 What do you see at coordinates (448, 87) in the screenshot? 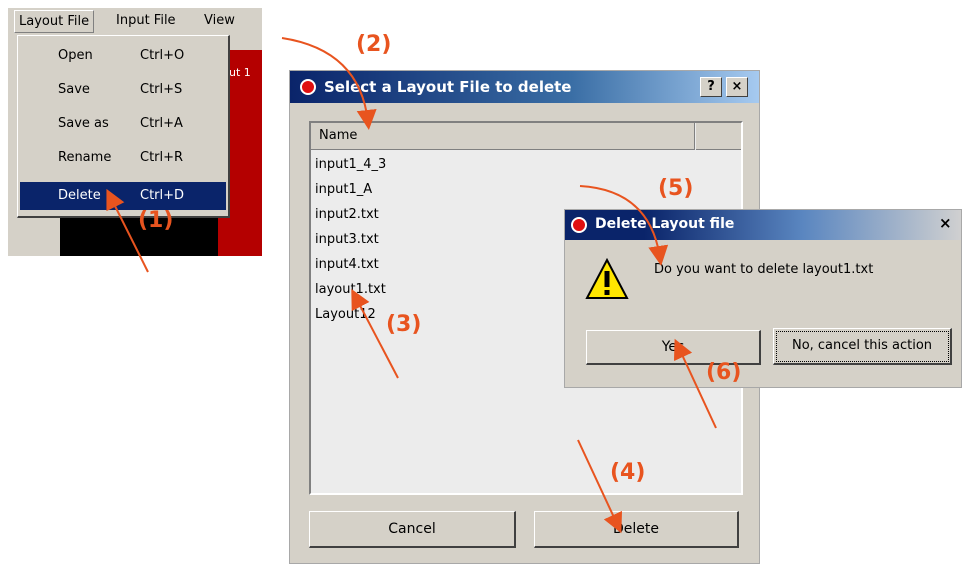
I see `dialog-title: Select a Layout File to delete` at bounding box center [448, 87].